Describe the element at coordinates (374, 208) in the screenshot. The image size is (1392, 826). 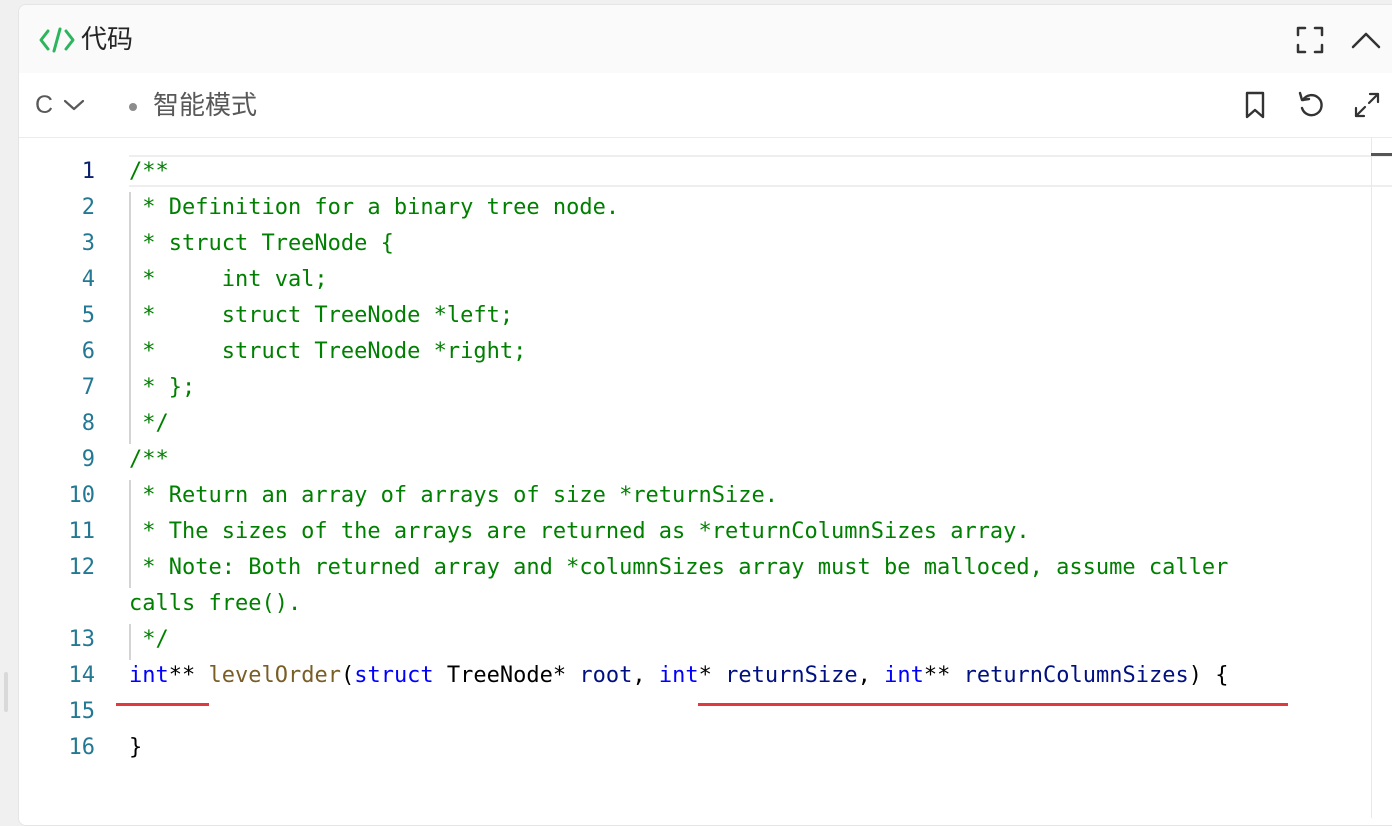
I see `code-line: * Definition for a binary tree node.` at that location.